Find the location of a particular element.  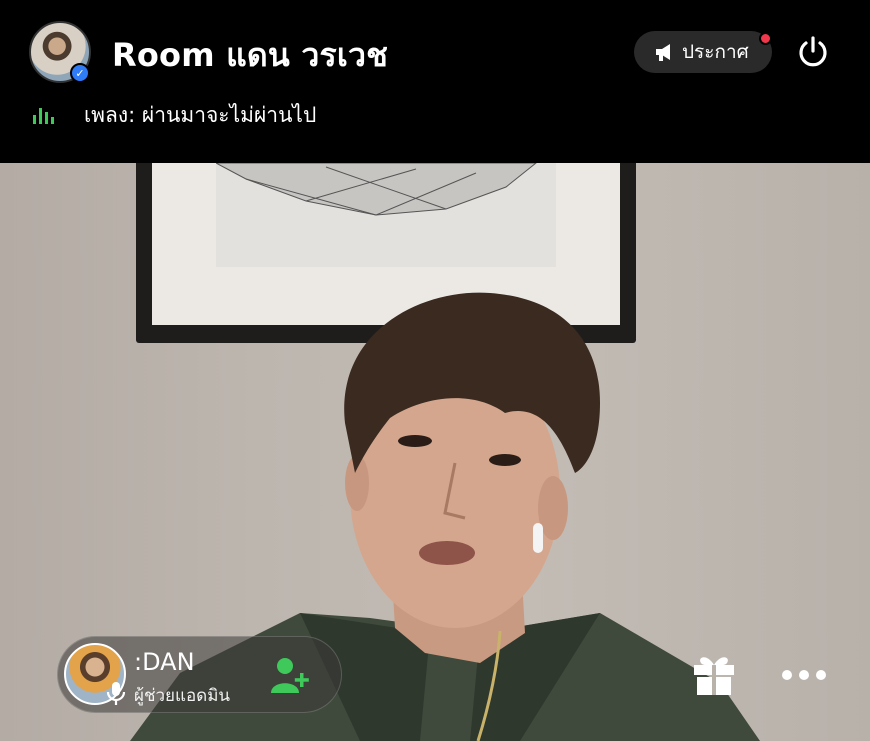

room-title: Room แดน วรเวช is located at coordinates (250, 55).